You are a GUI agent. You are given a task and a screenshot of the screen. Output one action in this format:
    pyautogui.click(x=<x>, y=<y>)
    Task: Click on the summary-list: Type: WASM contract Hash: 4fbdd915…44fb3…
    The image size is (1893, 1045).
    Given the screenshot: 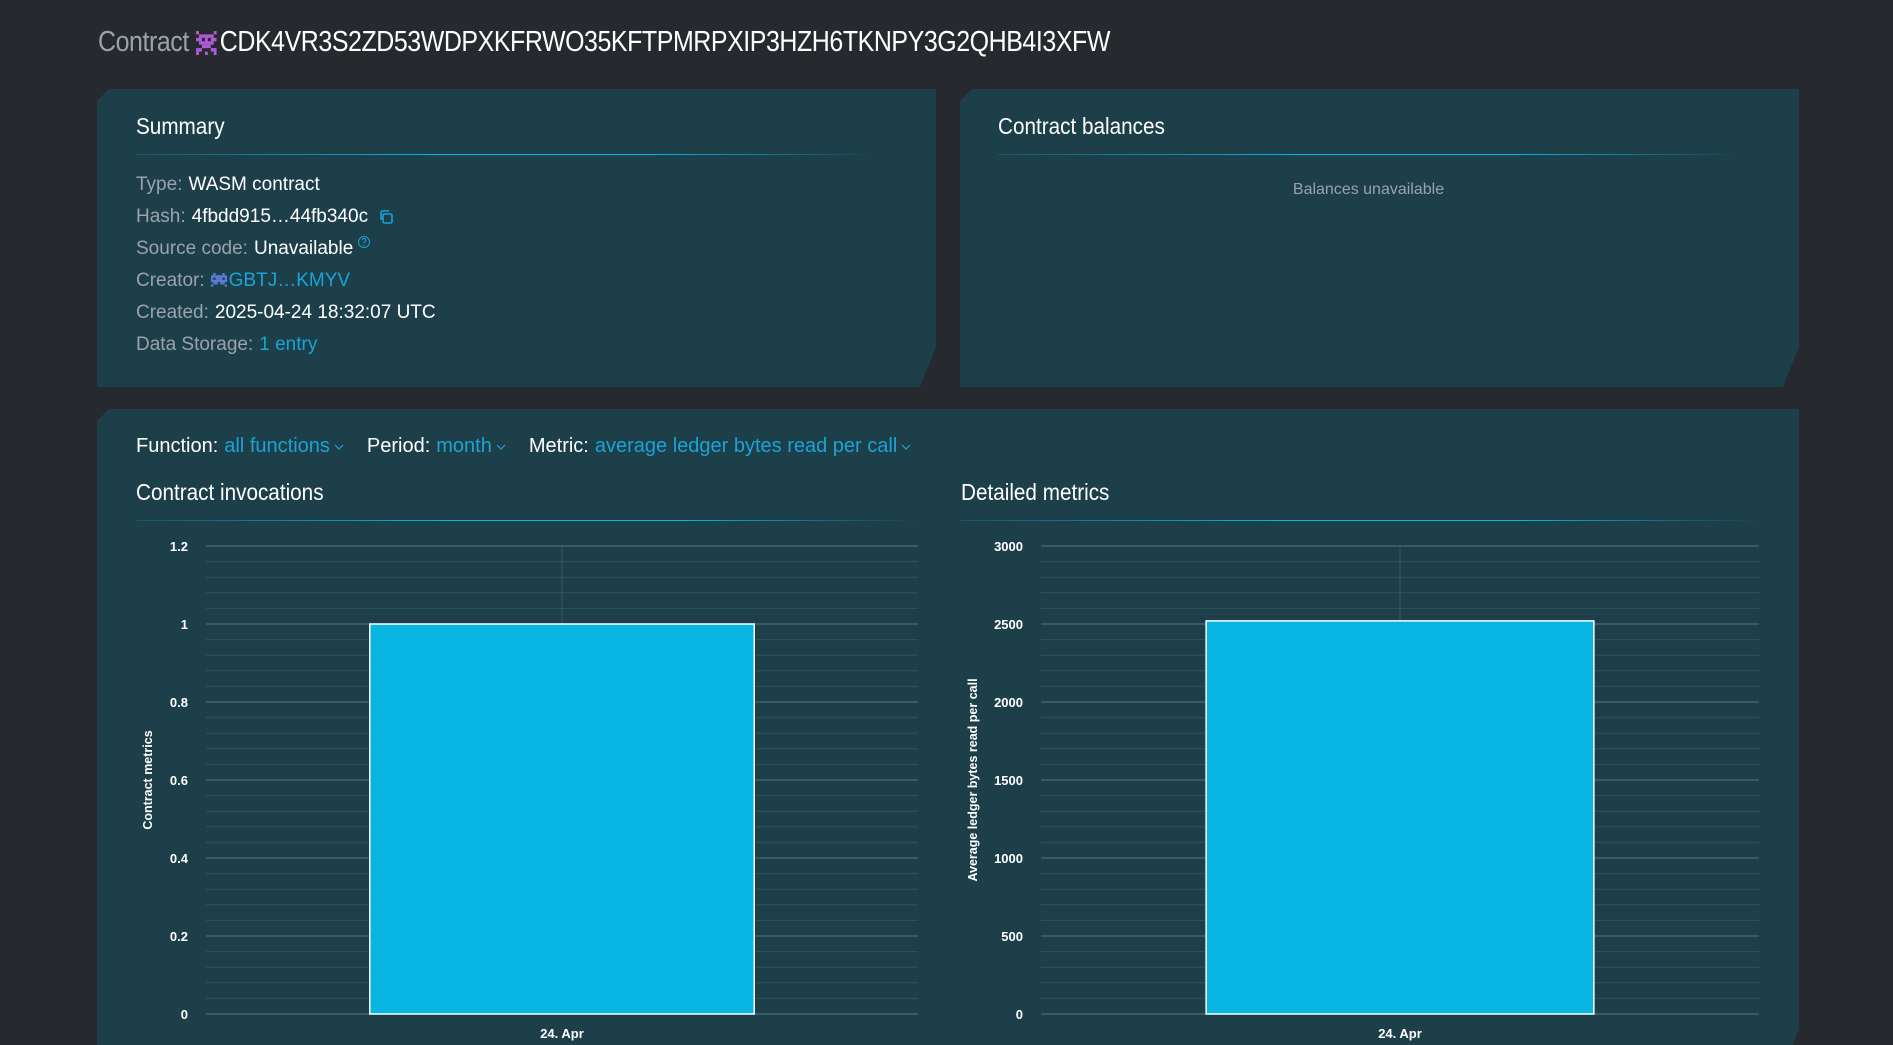 What is the action you would take?
    pyautogui.click(x=506, y=265)
    